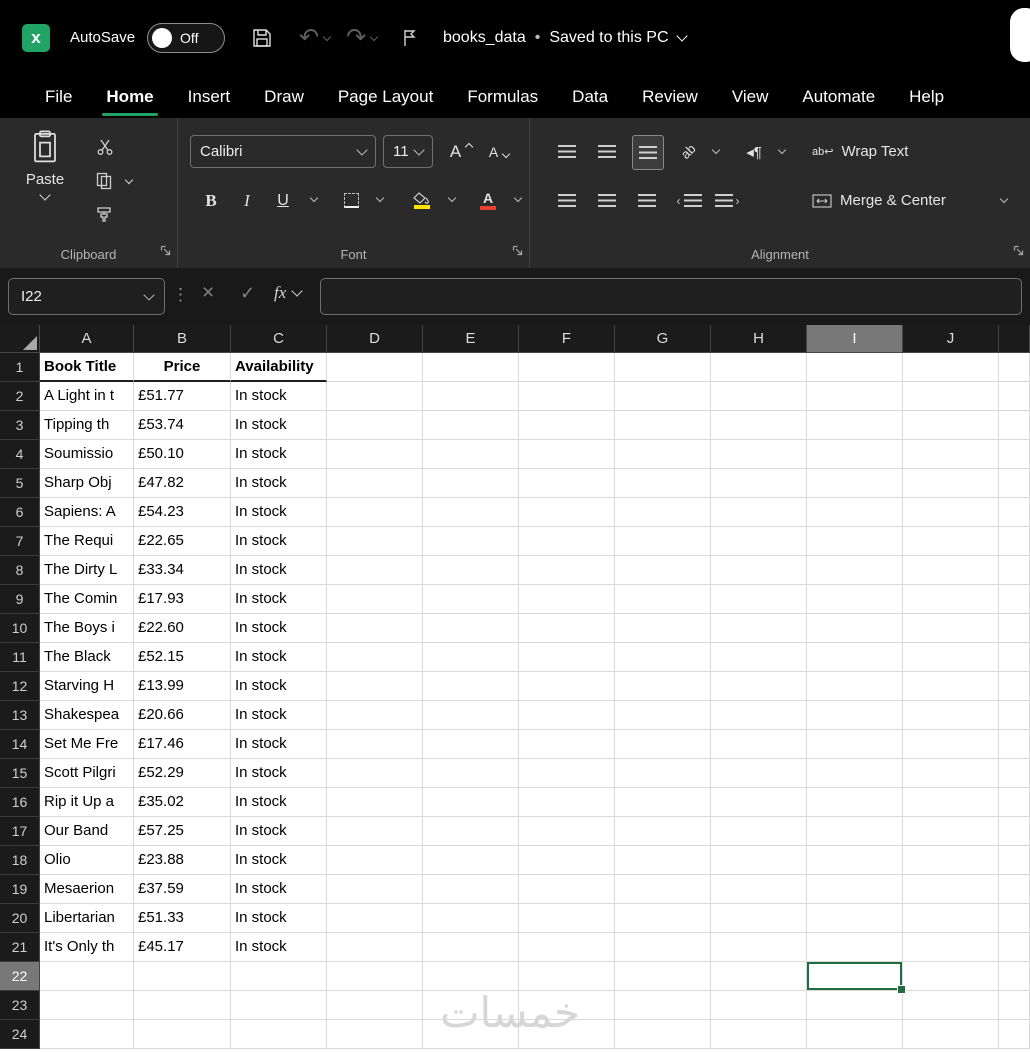 Image resolution: width=1030 pixels, height=1052 pixels. I want to click on cell-I16, so click(855, 802).